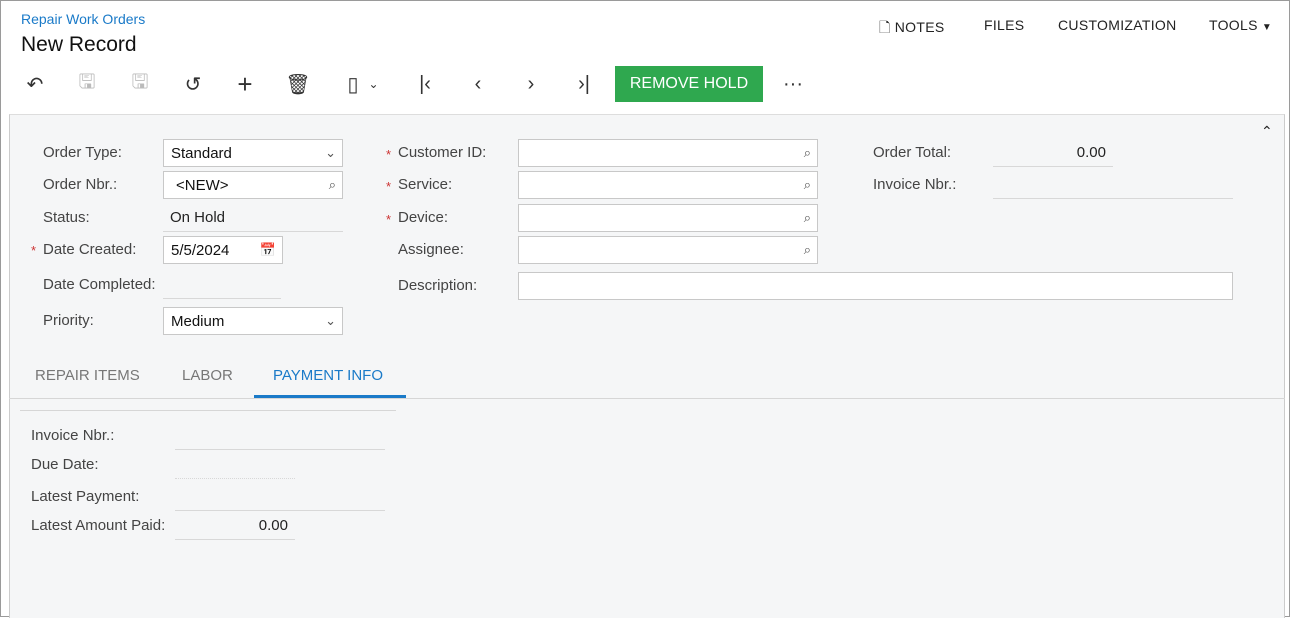 The image size is (1290, 618). I want to click on more-actions-icon: ···, so click(793, 84).